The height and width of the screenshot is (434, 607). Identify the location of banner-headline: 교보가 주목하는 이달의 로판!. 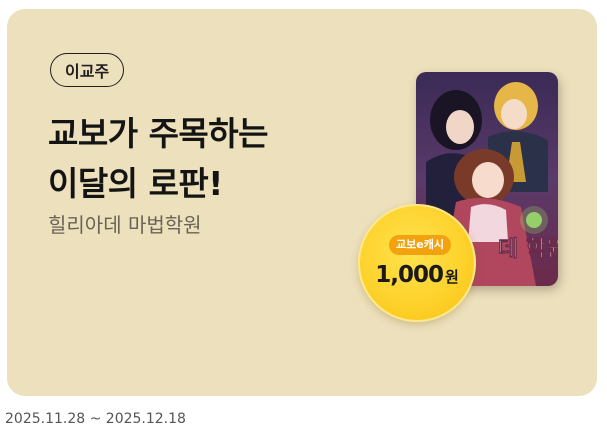
(158, 159).